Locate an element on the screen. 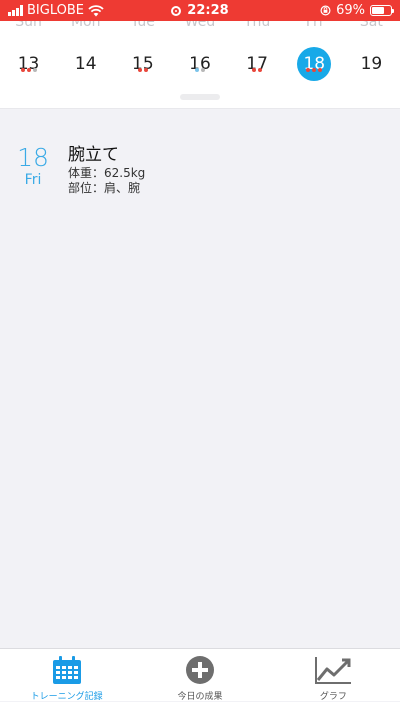 This screenshot has width=400, height=702. day-number: 16 is located at coordinates (200, 64).